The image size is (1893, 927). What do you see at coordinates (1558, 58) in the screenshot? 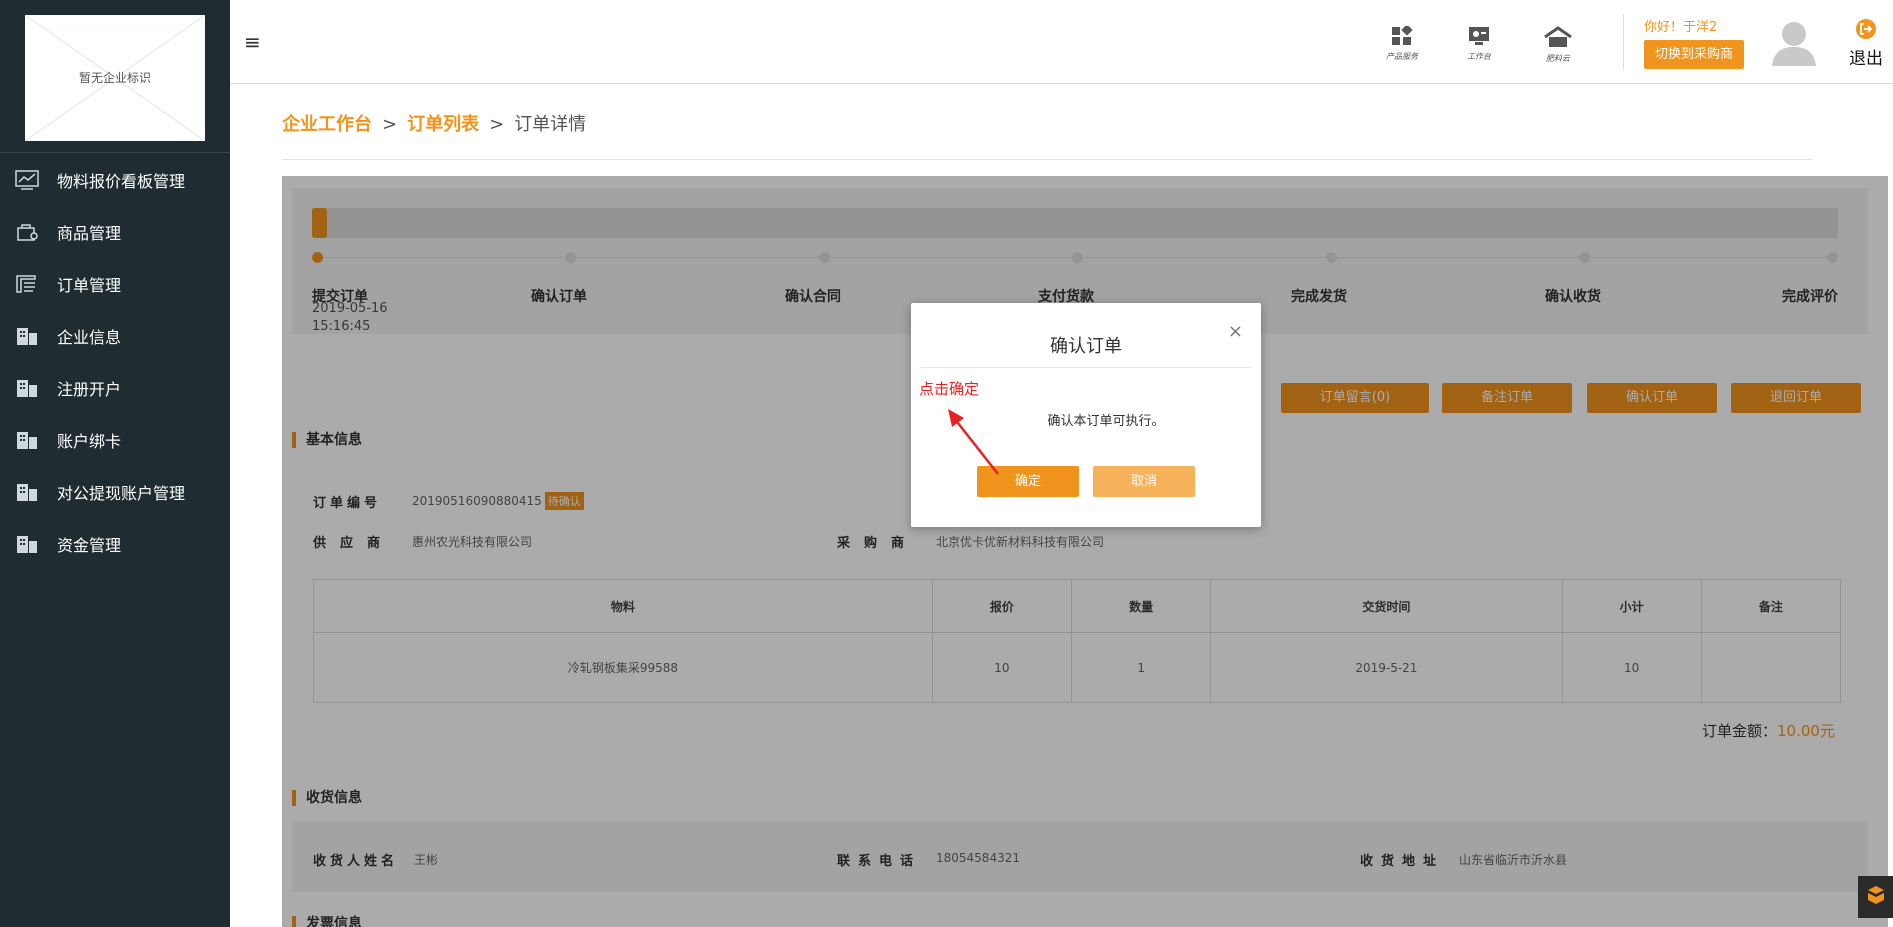
I see `home-caption: 肥料云` at bounding box center [1558, 58].